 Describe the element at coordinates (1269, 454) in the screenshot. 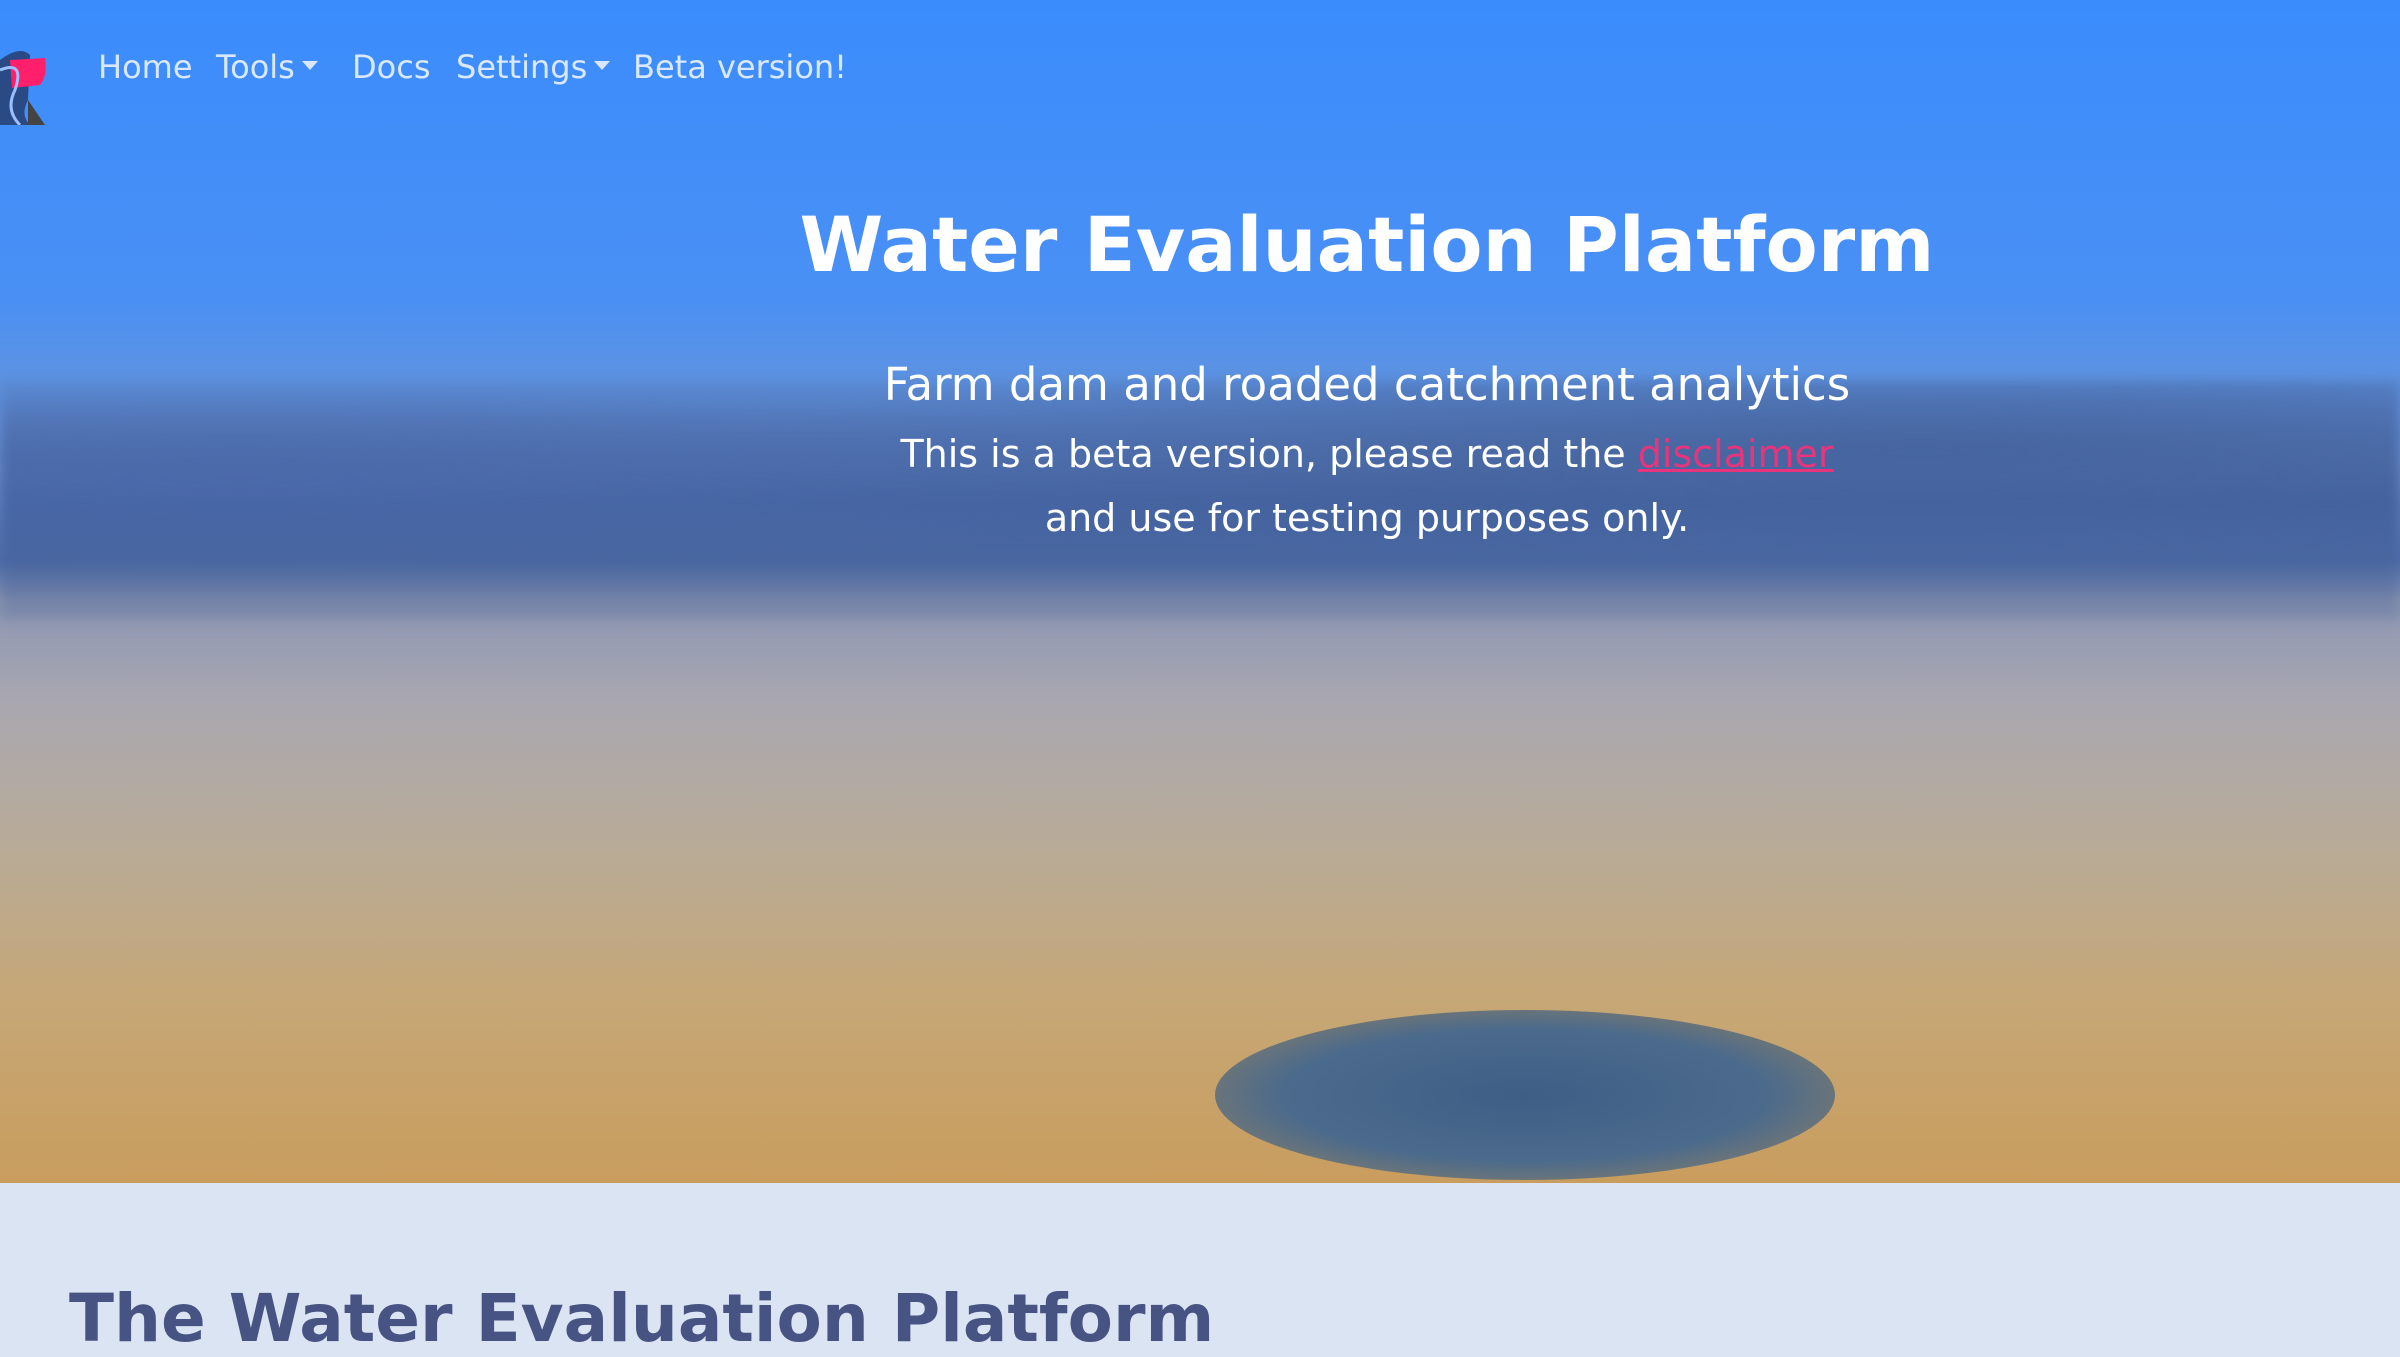

I see `beta-notice-text: This is a beta version, please read the` at that location.